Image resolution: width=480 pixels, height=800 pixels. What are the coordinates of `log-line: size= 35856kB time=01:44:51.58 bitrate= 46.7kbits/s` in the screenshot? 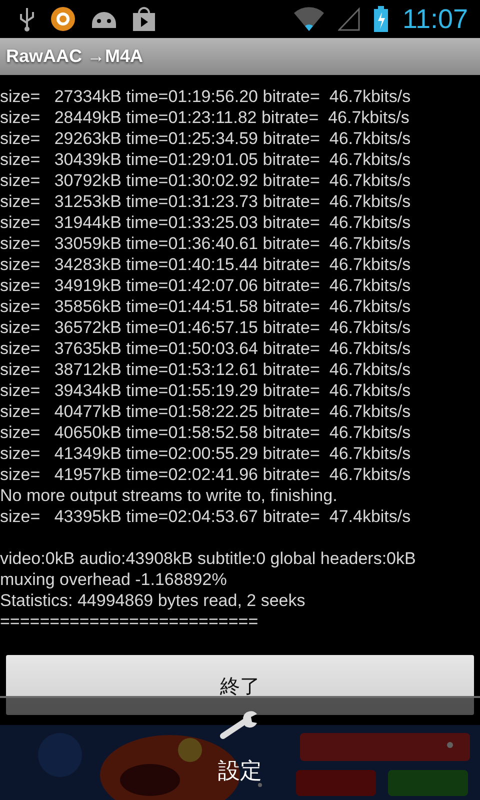 It's located at (205, 306).